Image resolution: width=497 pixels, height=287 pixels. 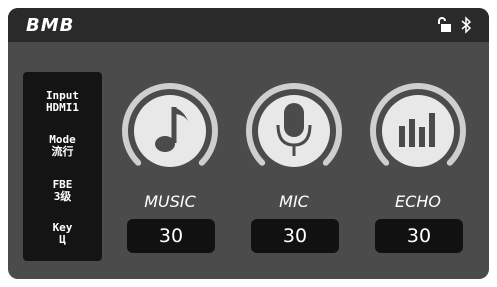 I want to click on bluetooth-icon, so click(x=466, y=25).